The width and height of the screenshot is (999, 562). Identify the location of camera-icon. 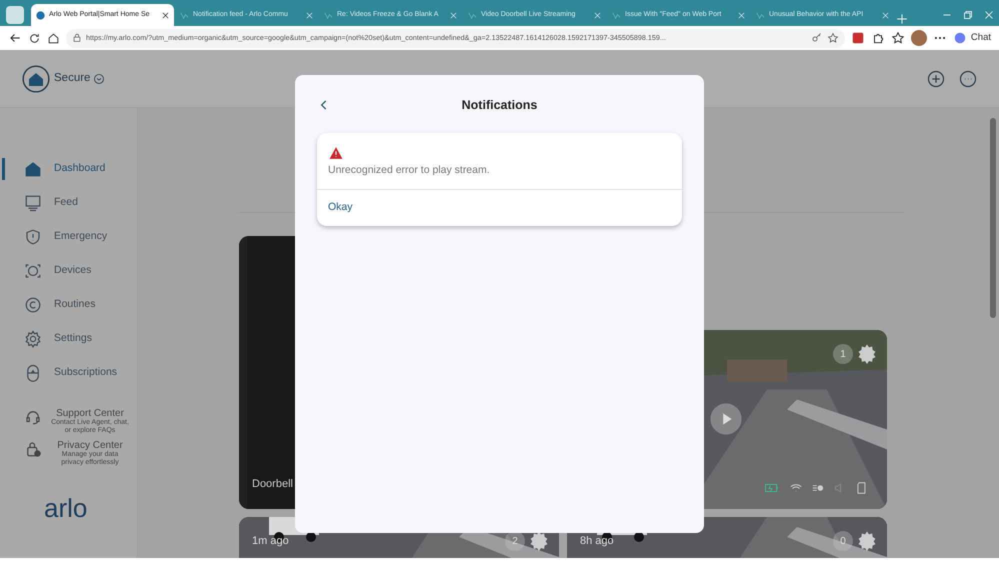
(33, 271).